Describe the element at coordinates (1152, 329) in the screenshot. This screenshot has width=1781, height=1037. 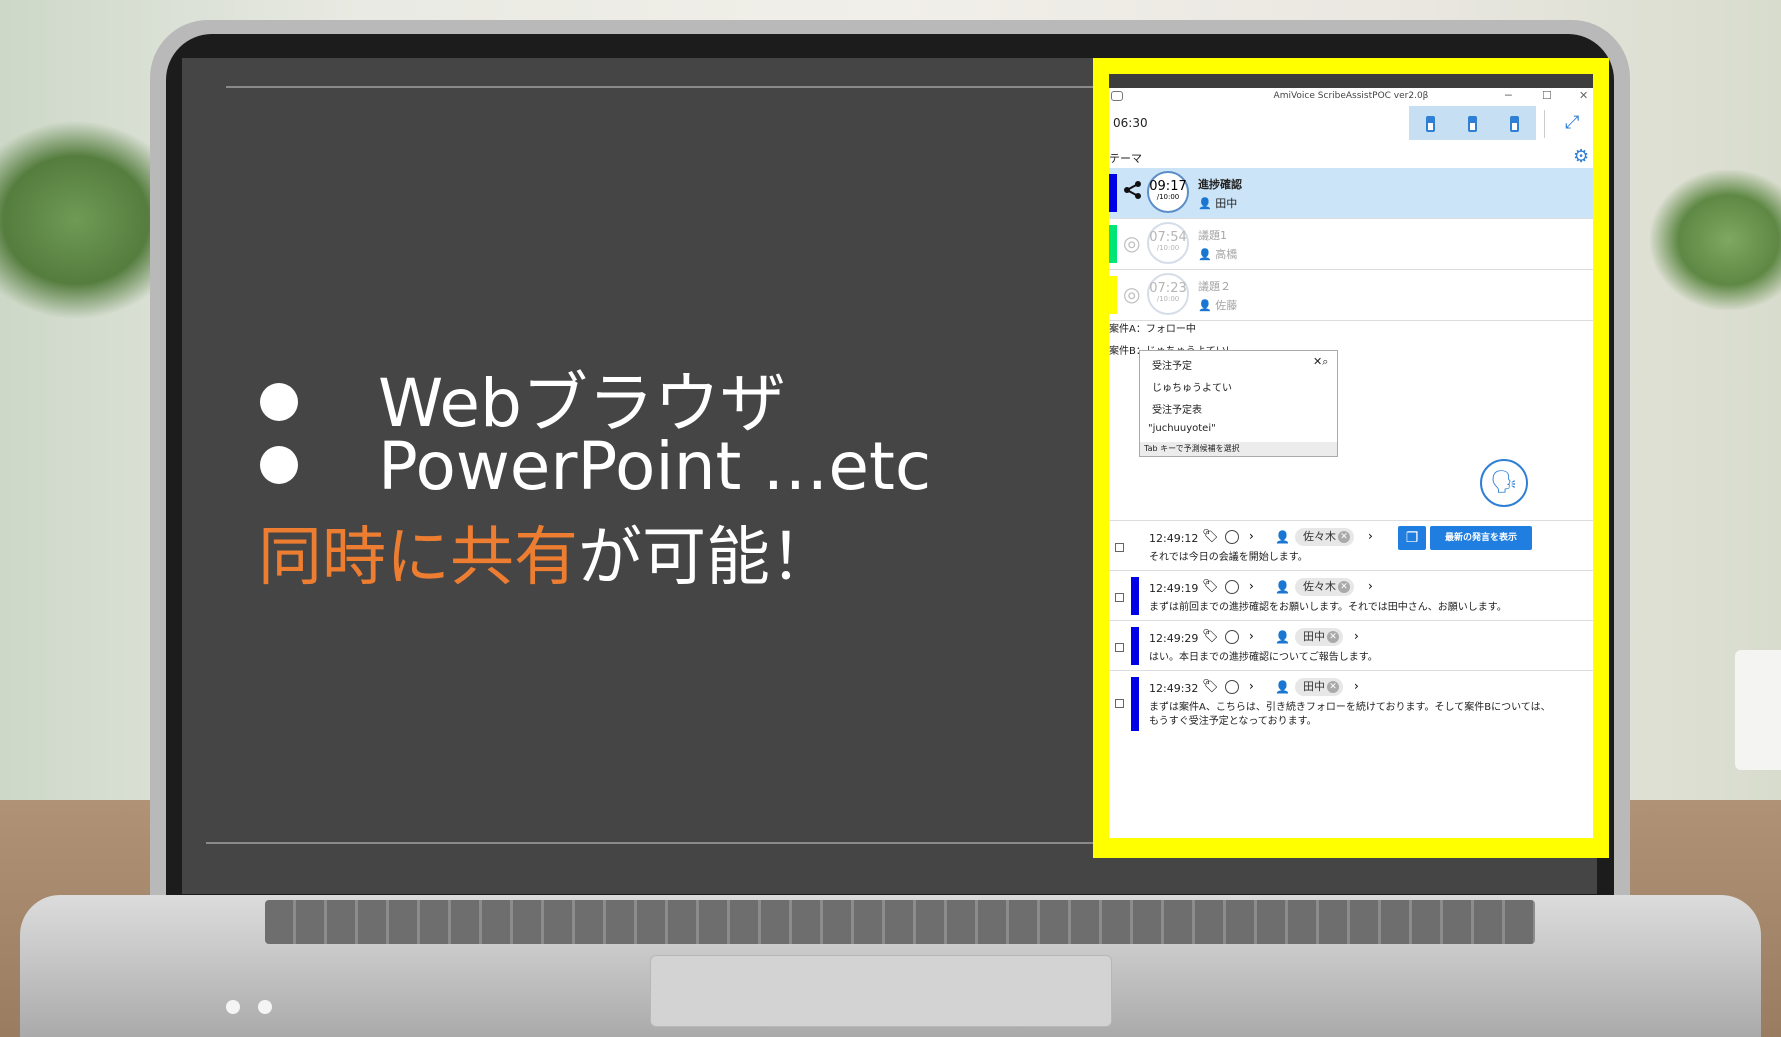
I see `editor-line: 案件A：フォロー中` at that location.